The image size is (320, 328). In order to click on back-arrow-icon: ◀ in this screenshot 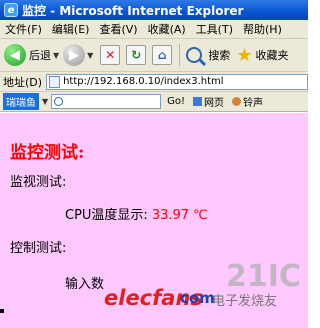, I will do `click(15, 55)`.